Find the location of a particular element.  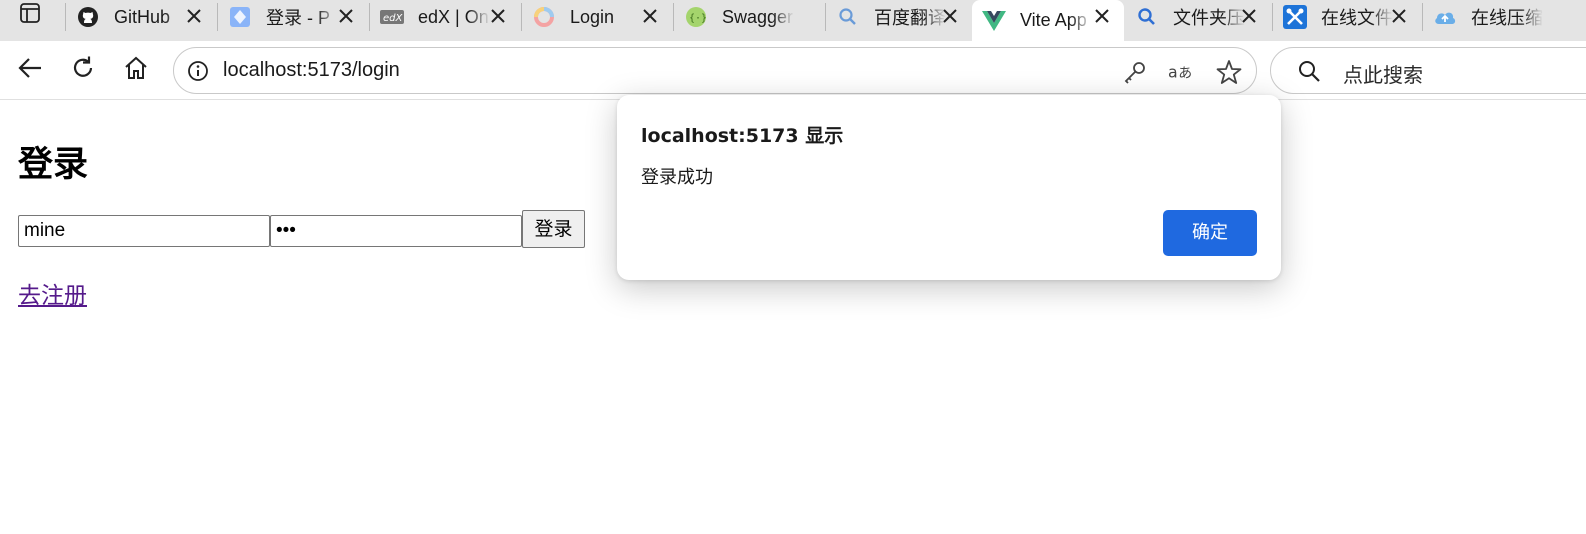

tab-login-p: 登录 - P is located at coordinates (293, 17).